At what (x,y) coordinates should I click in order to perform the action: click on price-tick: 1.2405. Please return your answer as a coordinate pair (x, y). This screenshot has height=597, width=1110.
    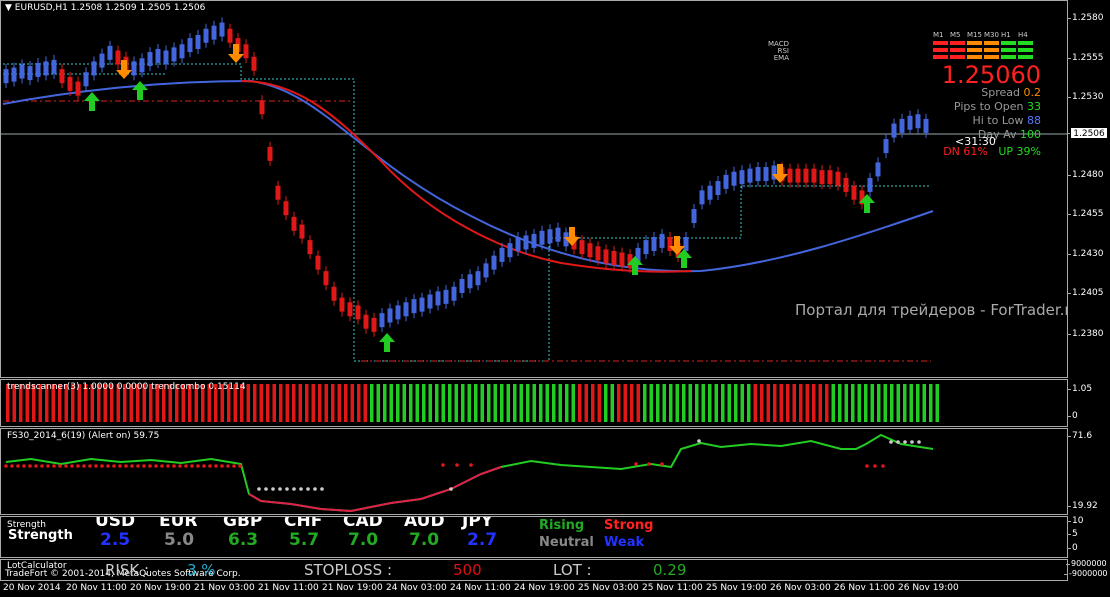
    Looking at the image, I should click on (1085, 293).